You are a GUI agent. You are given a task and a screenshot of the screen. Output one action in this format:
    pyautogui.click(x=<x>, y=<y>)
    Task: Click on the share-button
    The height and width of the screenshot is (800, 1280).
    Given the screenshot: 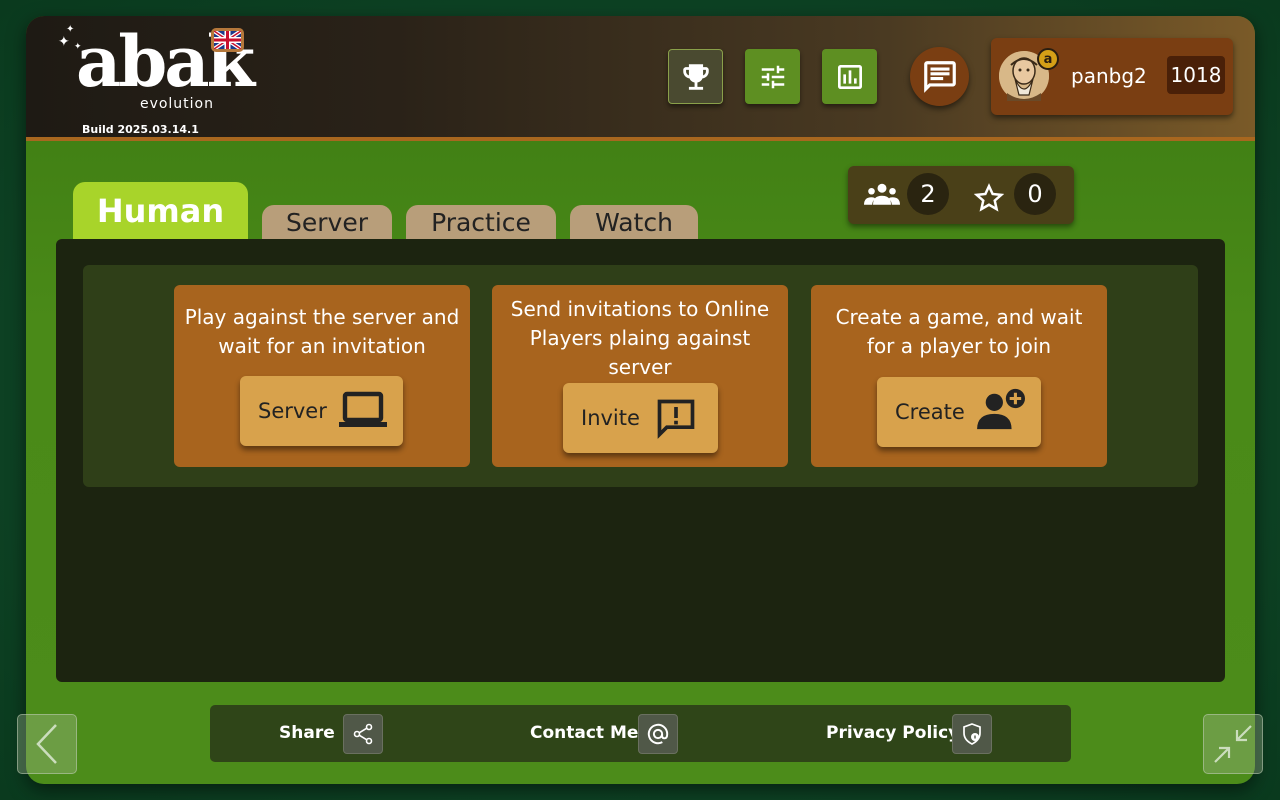 What is the action you would take?
    pyautogui.click(x=363, y=734)
    